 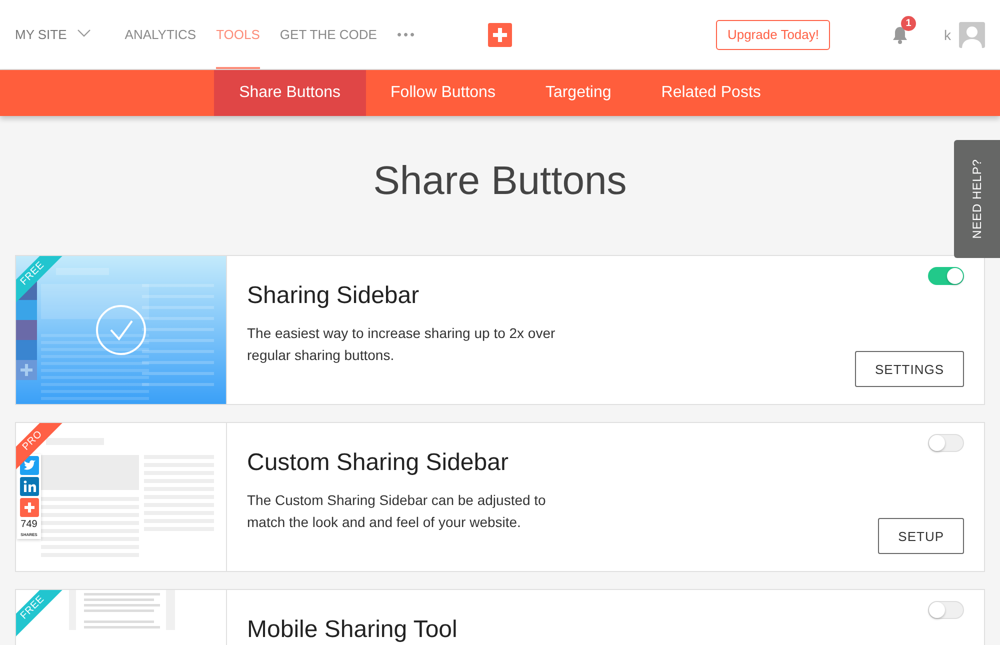 What do you see at coordinates (500, 35) in the screenshot?
I see `plus-logo-icon` at bounding box center [500, 35].